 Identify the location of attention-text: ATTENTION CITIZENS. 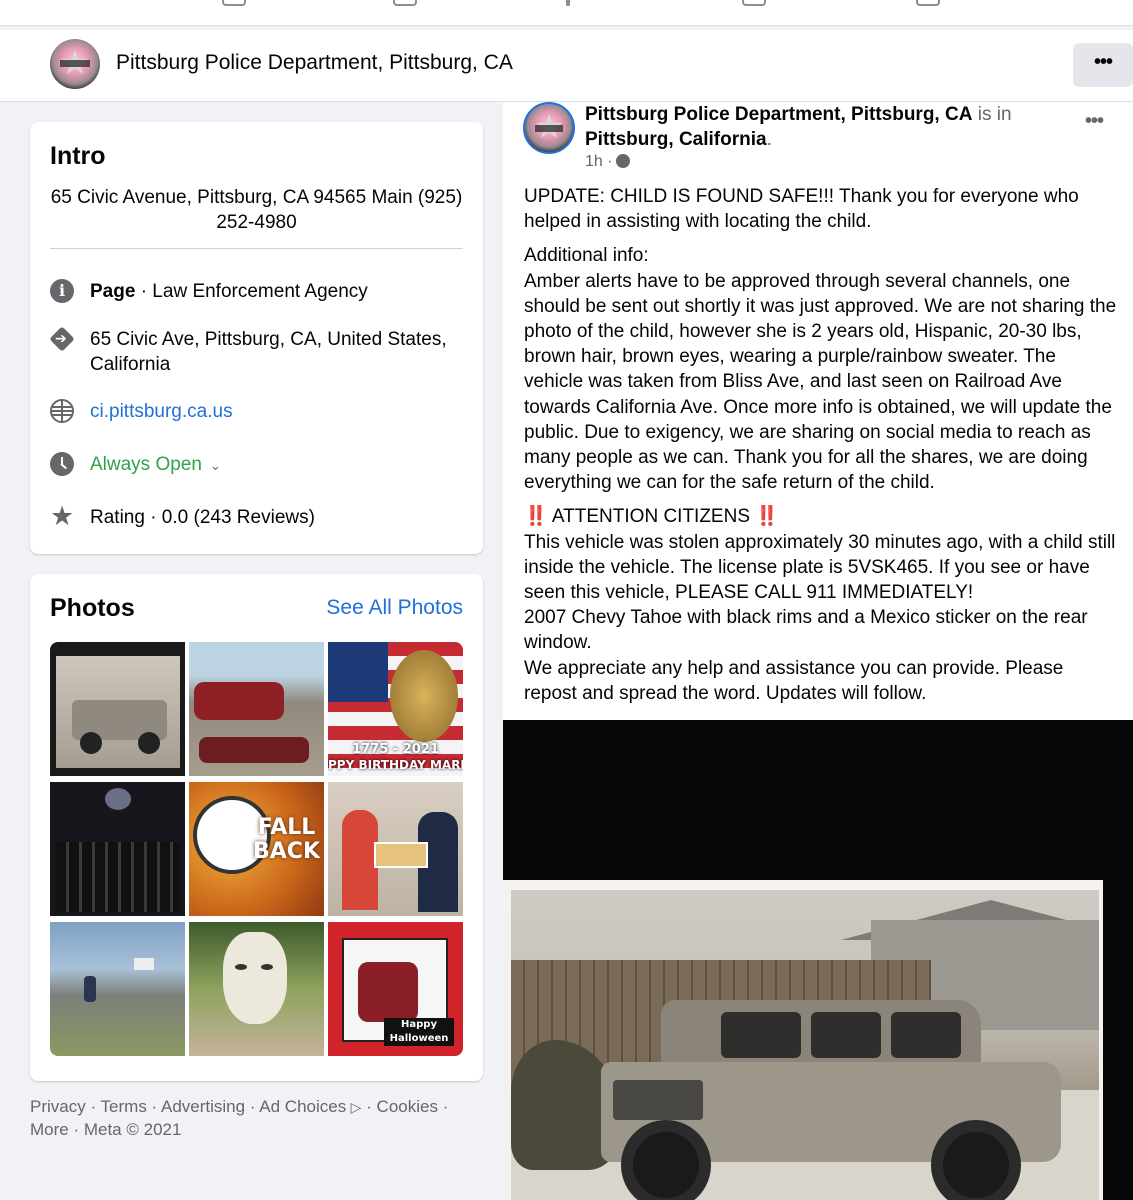
(650, 517).